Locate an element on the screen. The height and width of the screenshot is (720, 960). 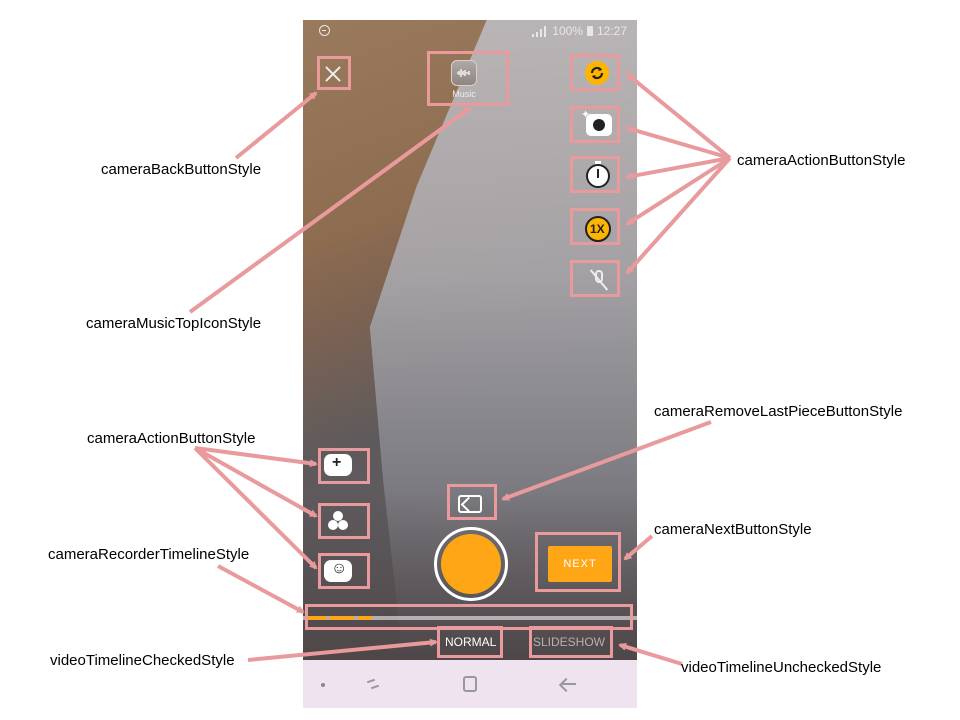
nav-dot-icon is located at coordinates (323, 685).